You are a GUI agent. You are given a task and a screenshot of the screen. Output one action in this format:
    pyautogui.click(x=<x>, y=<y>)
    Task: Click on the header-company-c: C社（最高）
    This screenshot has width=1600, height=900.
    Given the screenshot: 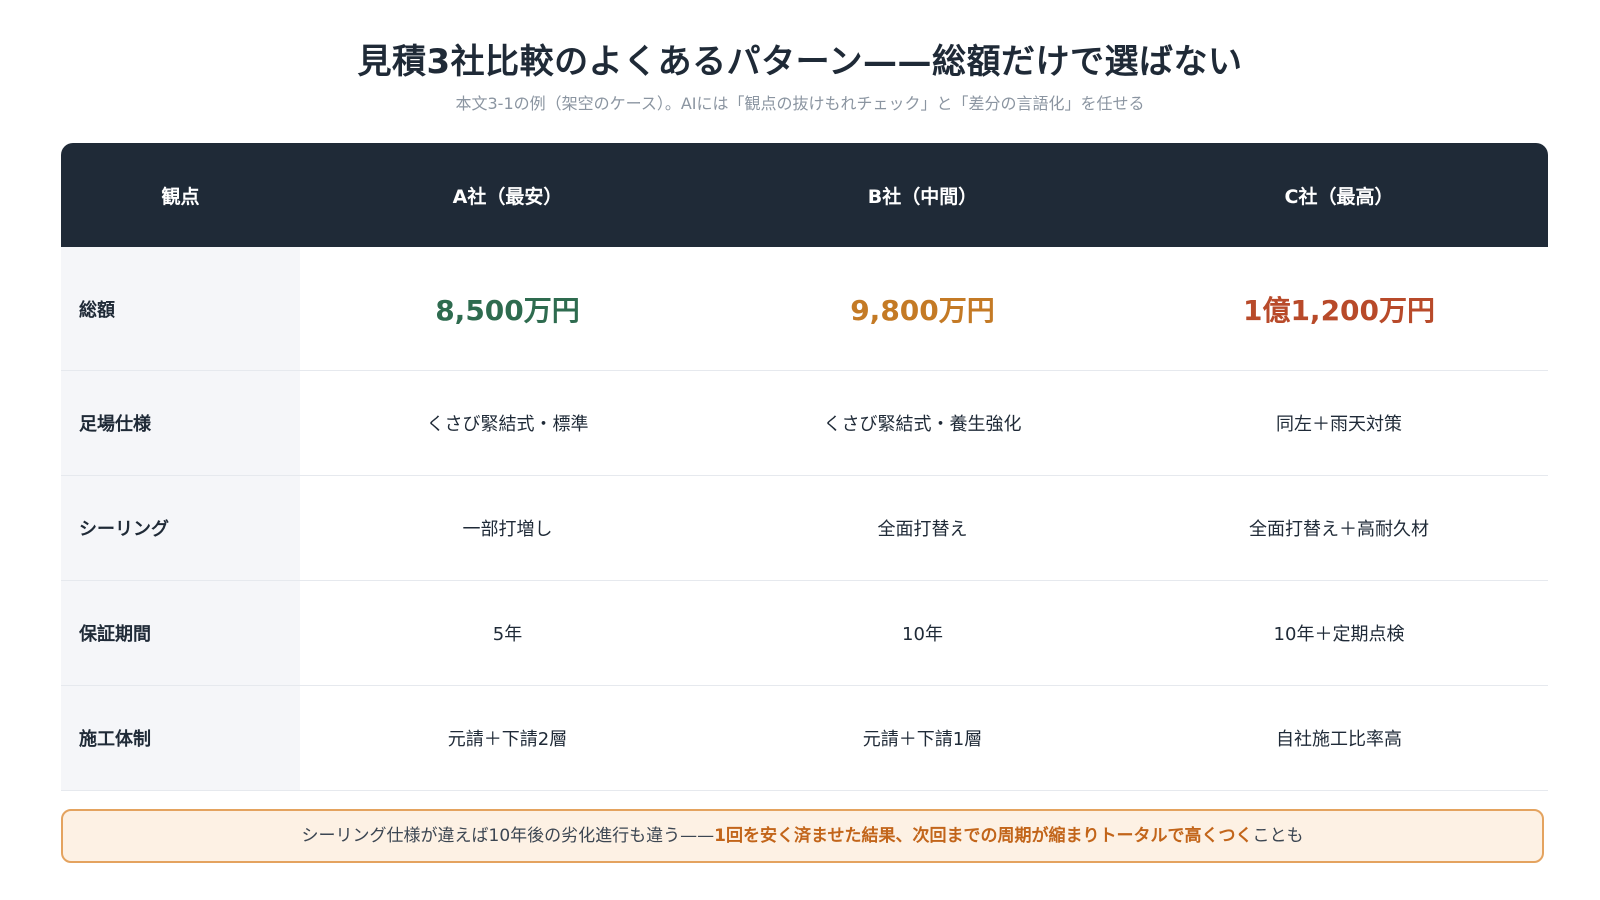 What is the action you would take?
    pyautogui.click(x=1339, y=195)
    